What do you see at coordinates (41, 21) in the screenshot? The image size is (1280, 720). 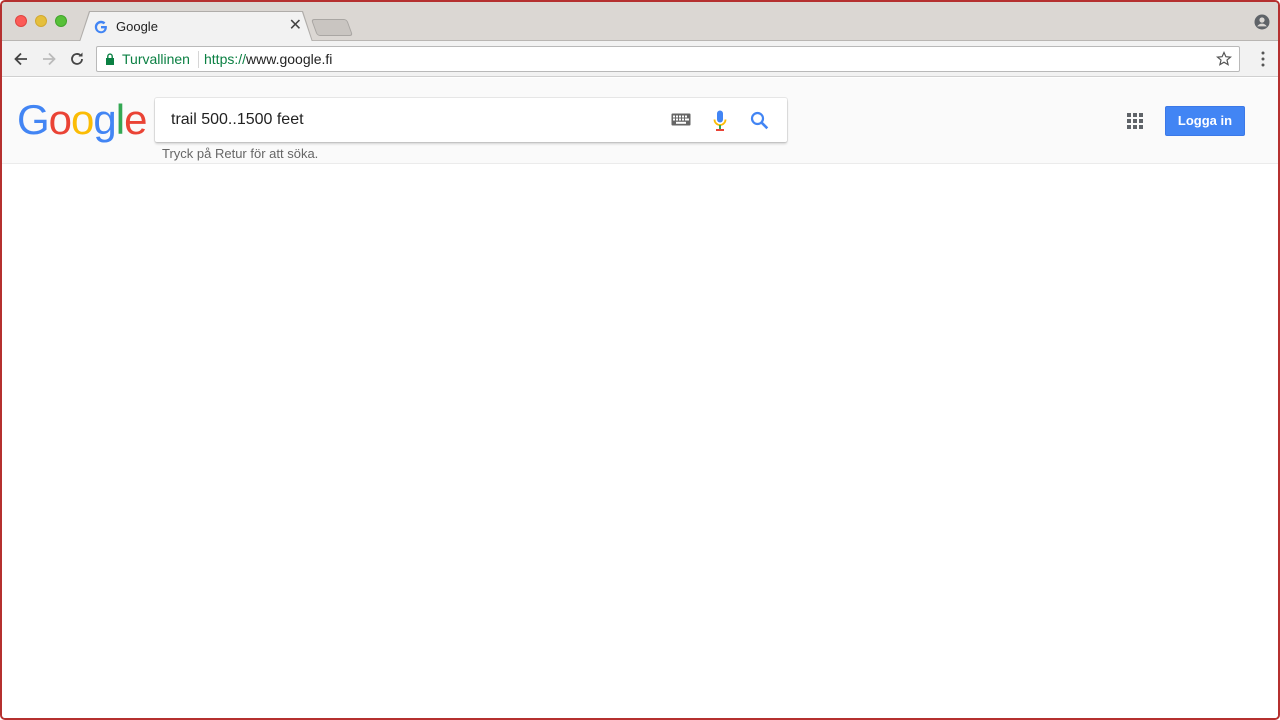 I see `window-minimize-button` at bounding box center [41, 21].